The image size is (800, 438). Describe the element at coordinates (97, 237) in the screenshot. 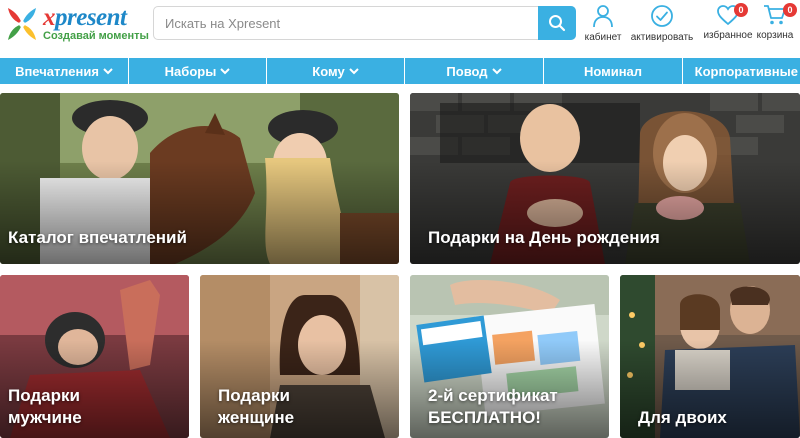

I see `tile-title: Каталог впечатлений` at that location.